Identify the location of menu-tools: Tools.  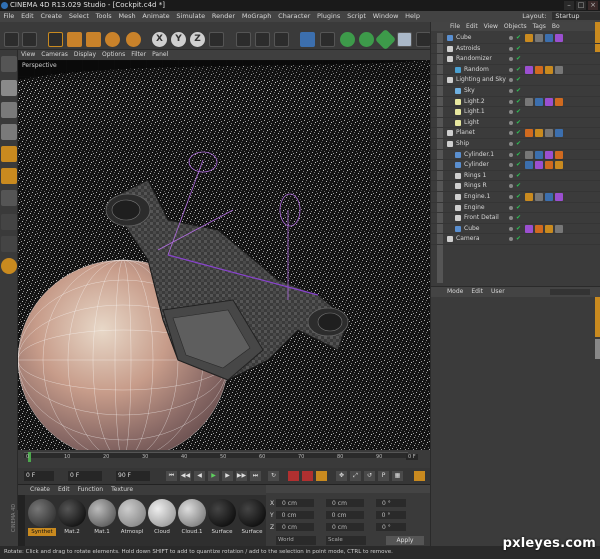
(103, 16).